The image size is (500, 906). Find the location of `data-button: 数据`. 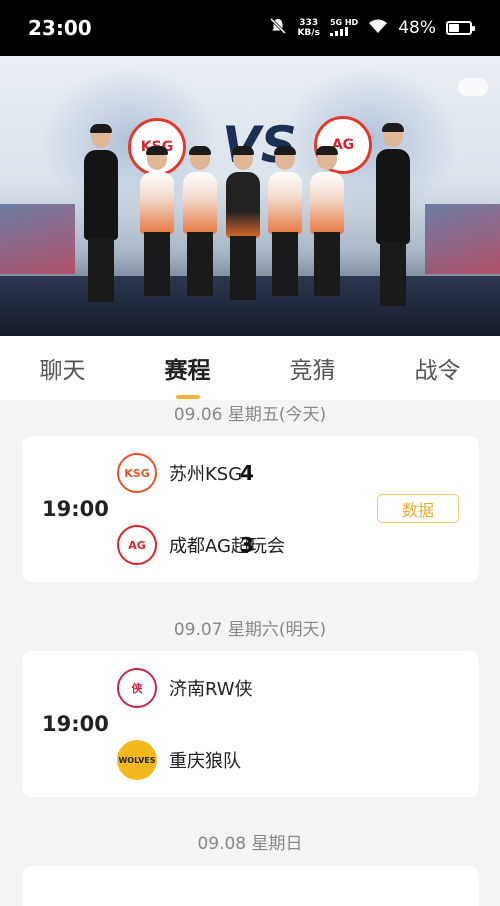

data-button: 数据 is located at coordinates (418, 508).